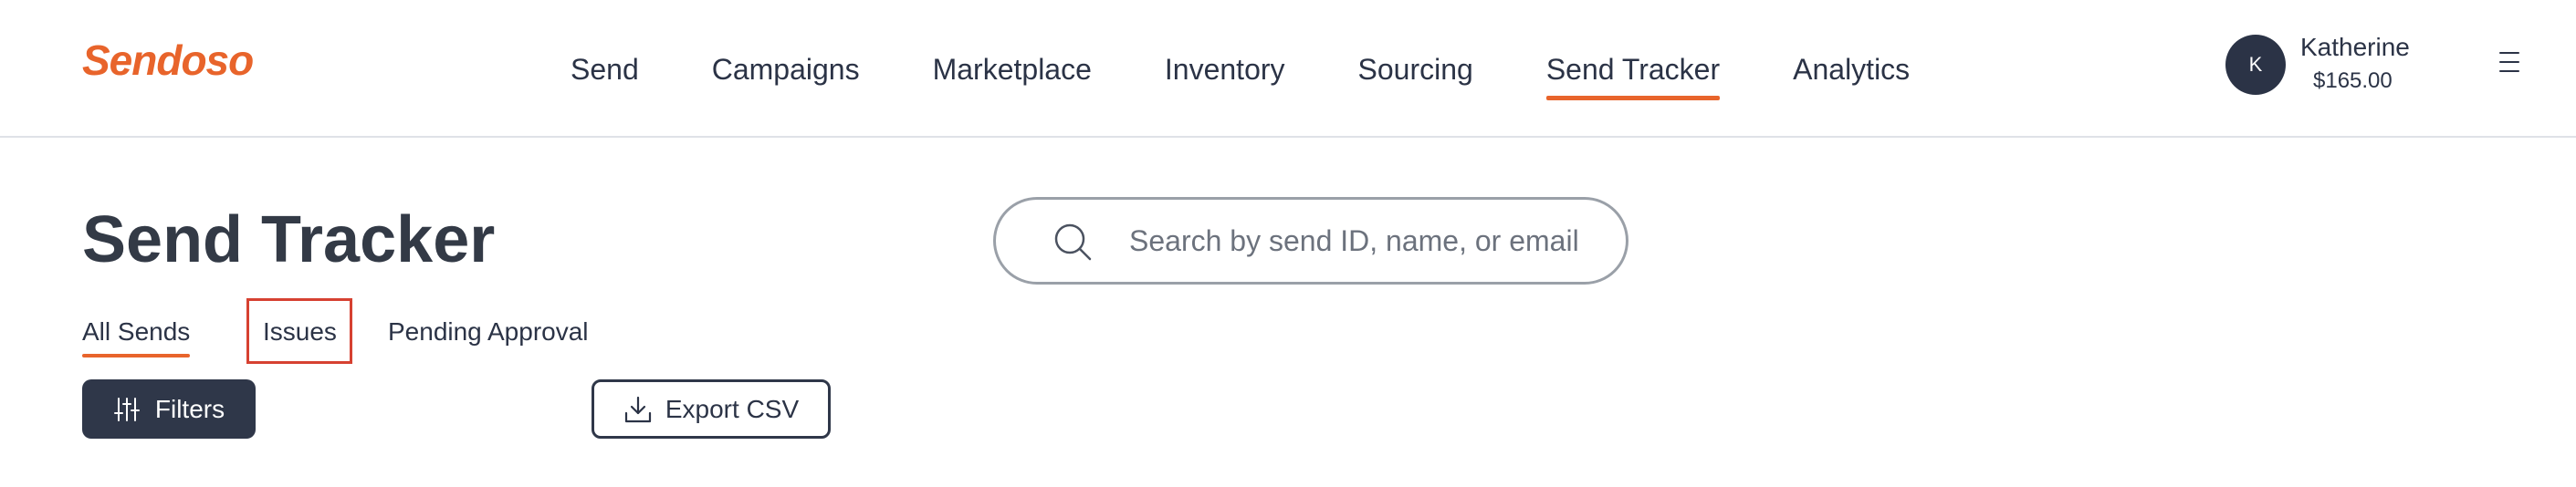 This screenshot has width=2576, height=487. I want to click on export-csv-button: Export CSV, so click(711, 409).